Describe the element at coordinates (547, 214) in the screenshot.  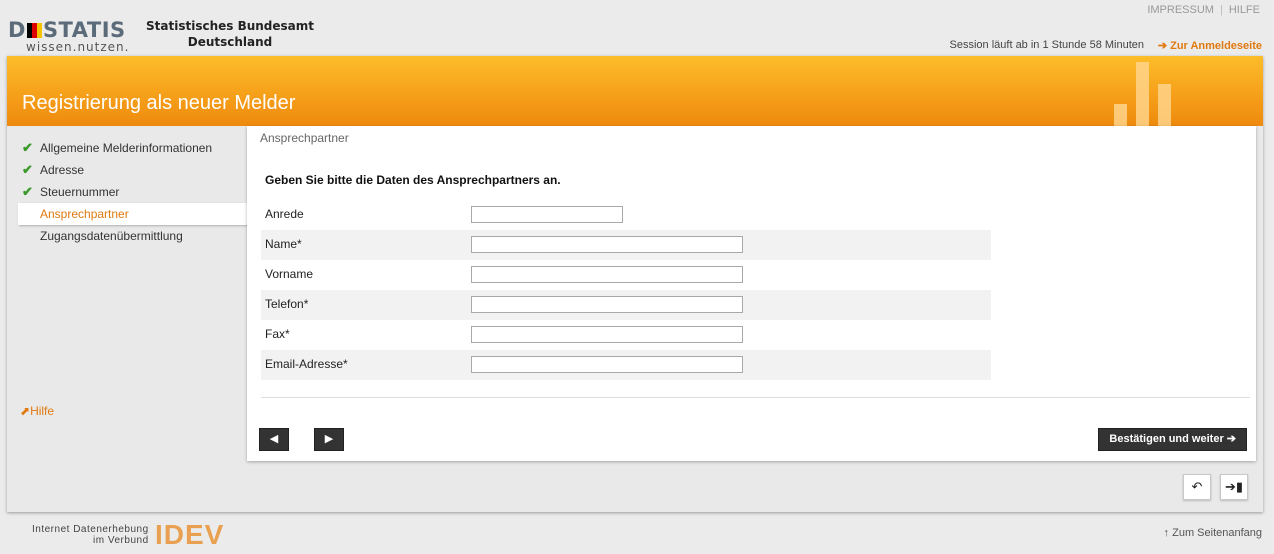
I see `anrede-field` at that location.